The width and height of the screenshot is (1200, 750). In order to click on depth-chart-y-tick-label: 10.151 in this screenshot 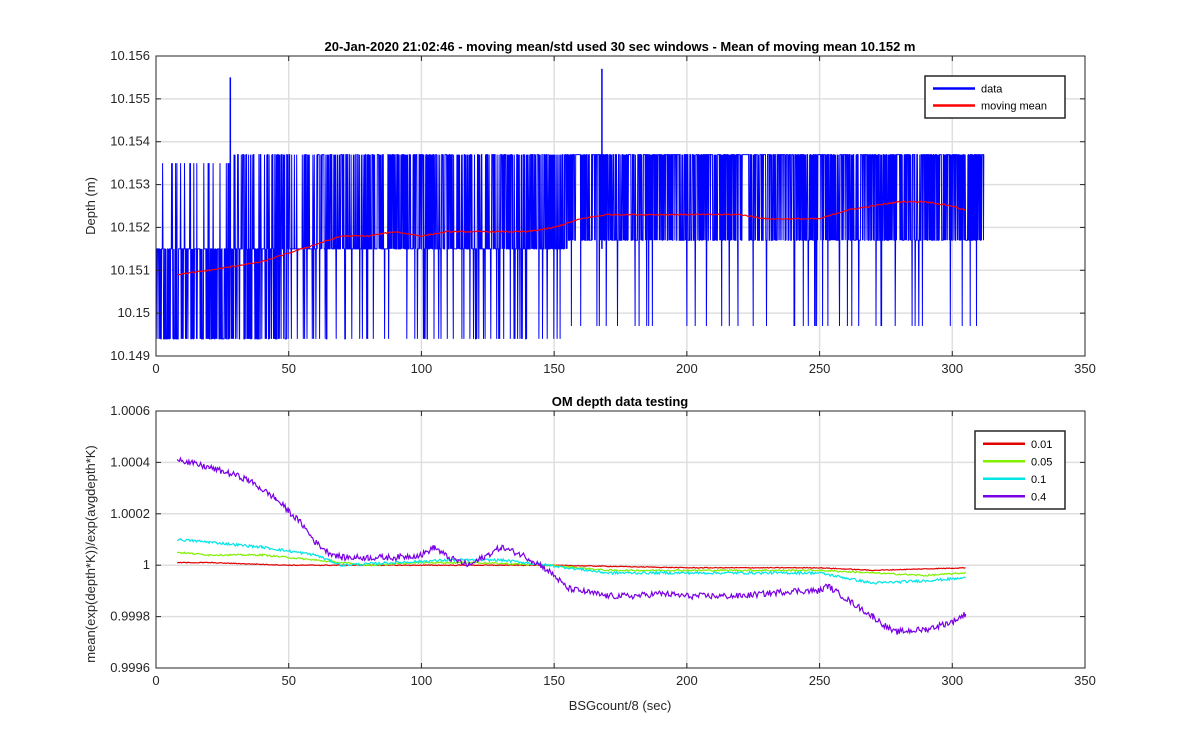, I will do `click(130, 269)`.